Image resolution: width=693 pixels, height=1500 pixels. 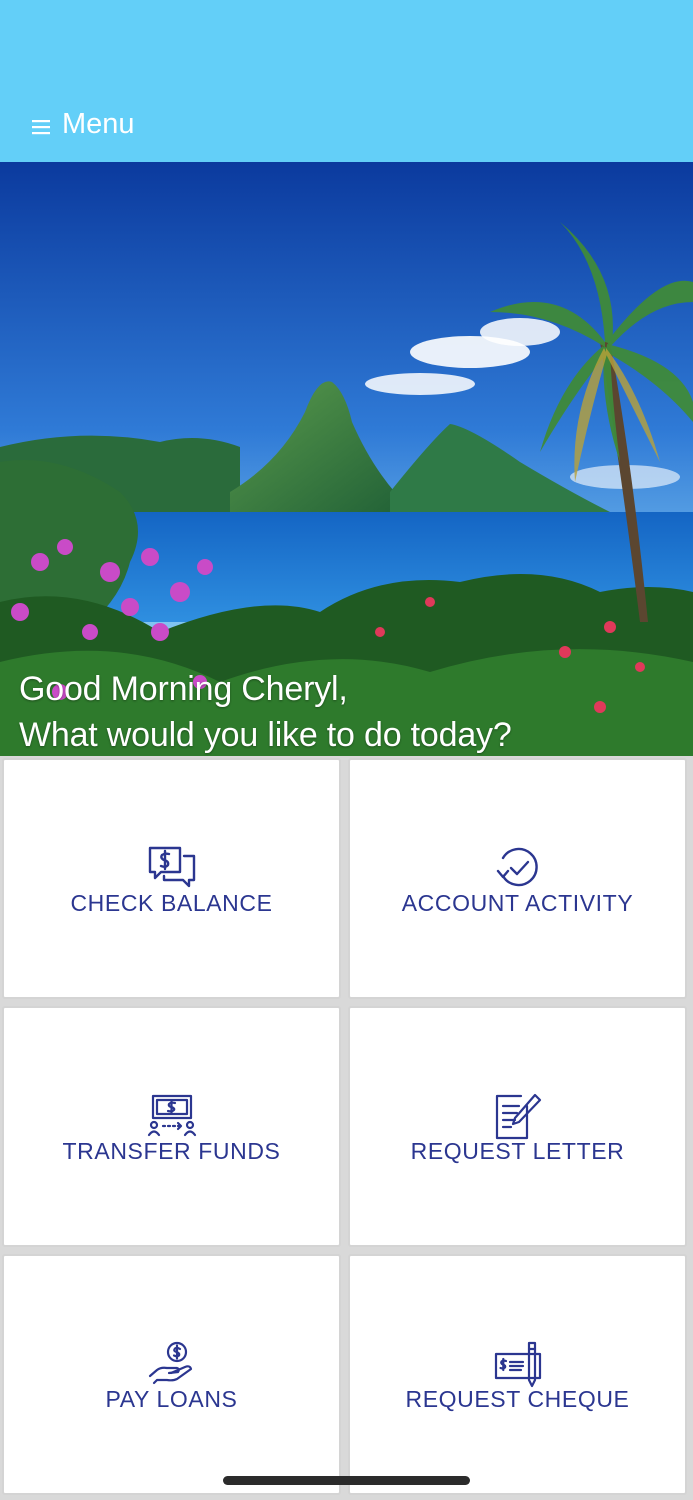 What do you see at coordinates (517, 1364) in the screenshot?
I see `cheque-pen-icon` at bounding box center [517, 1364].